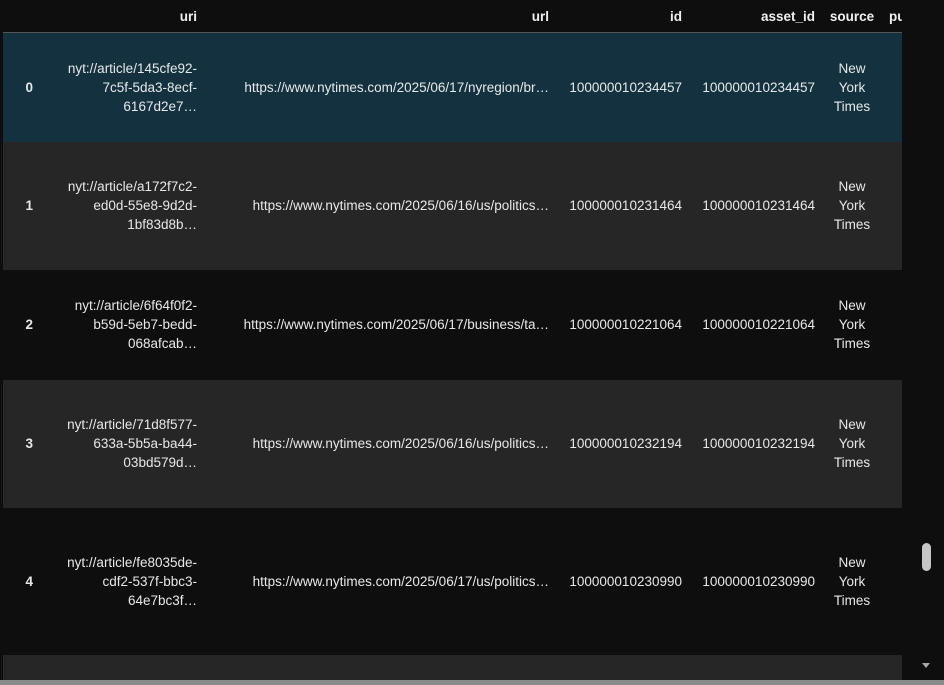  What do you see at coordinates (132, 68) in the screenshot?
I see `cell-uri-line: nyt://article/145cfe92-` at bounding box center [132, 68].